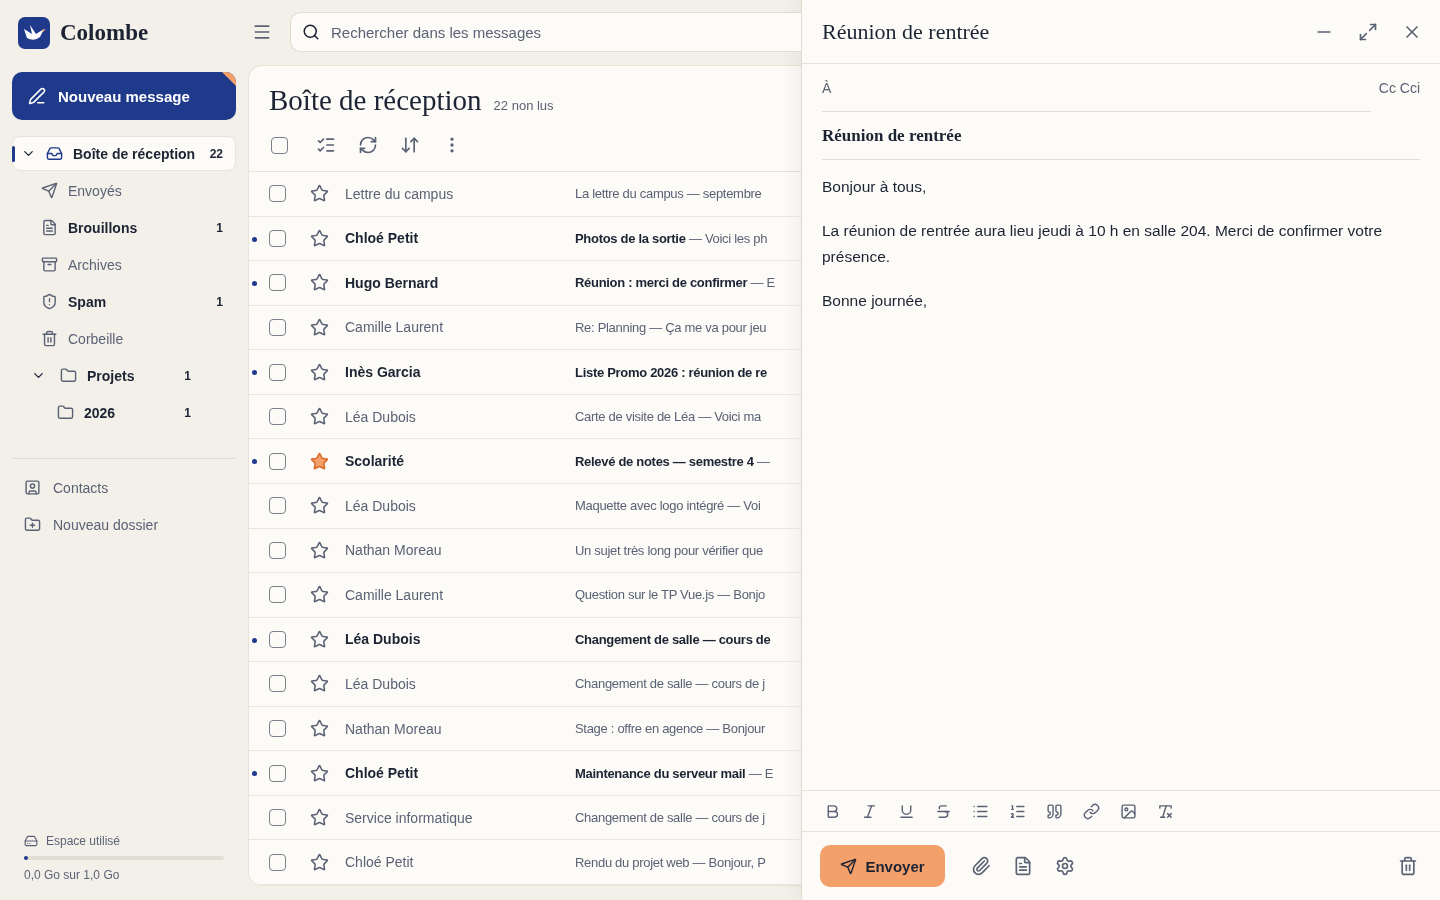  Describe the element at coordinates (124, 153) in the screenshot. I see `folder-item: Boîte de réception 22` at that location.